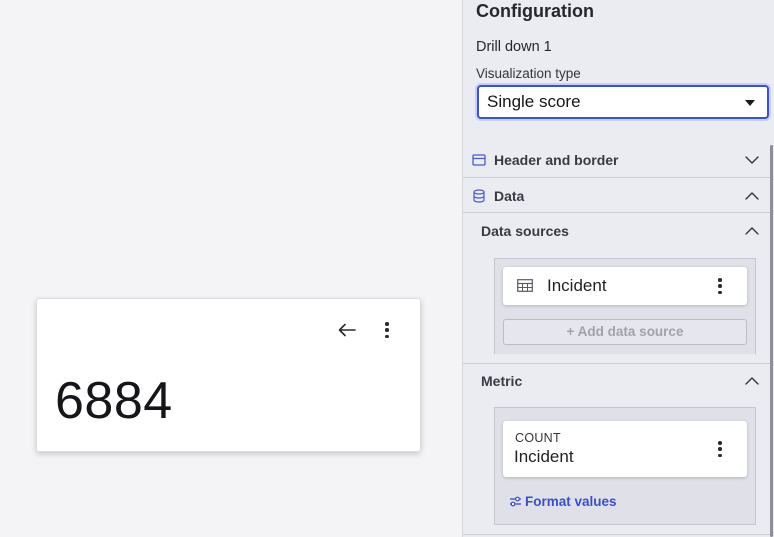  What do you see at coordinates (479, 196) in the screenshot?
I see `database-icon` at bounding box center [479, 196].